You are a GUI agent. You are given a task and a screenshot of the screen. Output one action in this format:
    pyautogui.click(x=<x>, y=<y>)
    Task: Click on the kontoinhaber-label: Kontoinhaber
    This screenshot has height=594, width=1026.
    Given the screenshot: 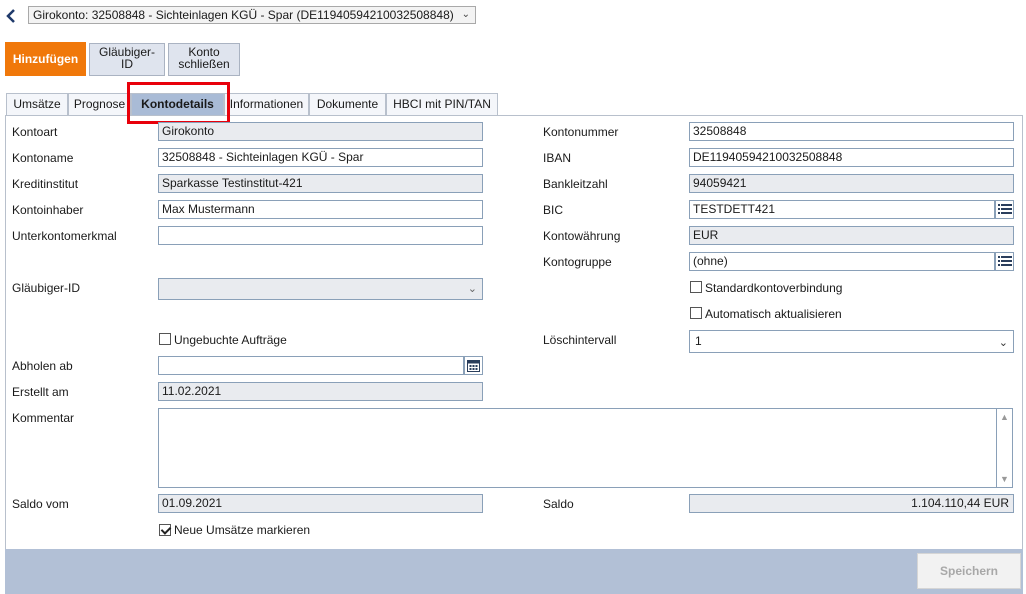 What is the action you would take?
    pyautogui.click(x=48, y=210)
    